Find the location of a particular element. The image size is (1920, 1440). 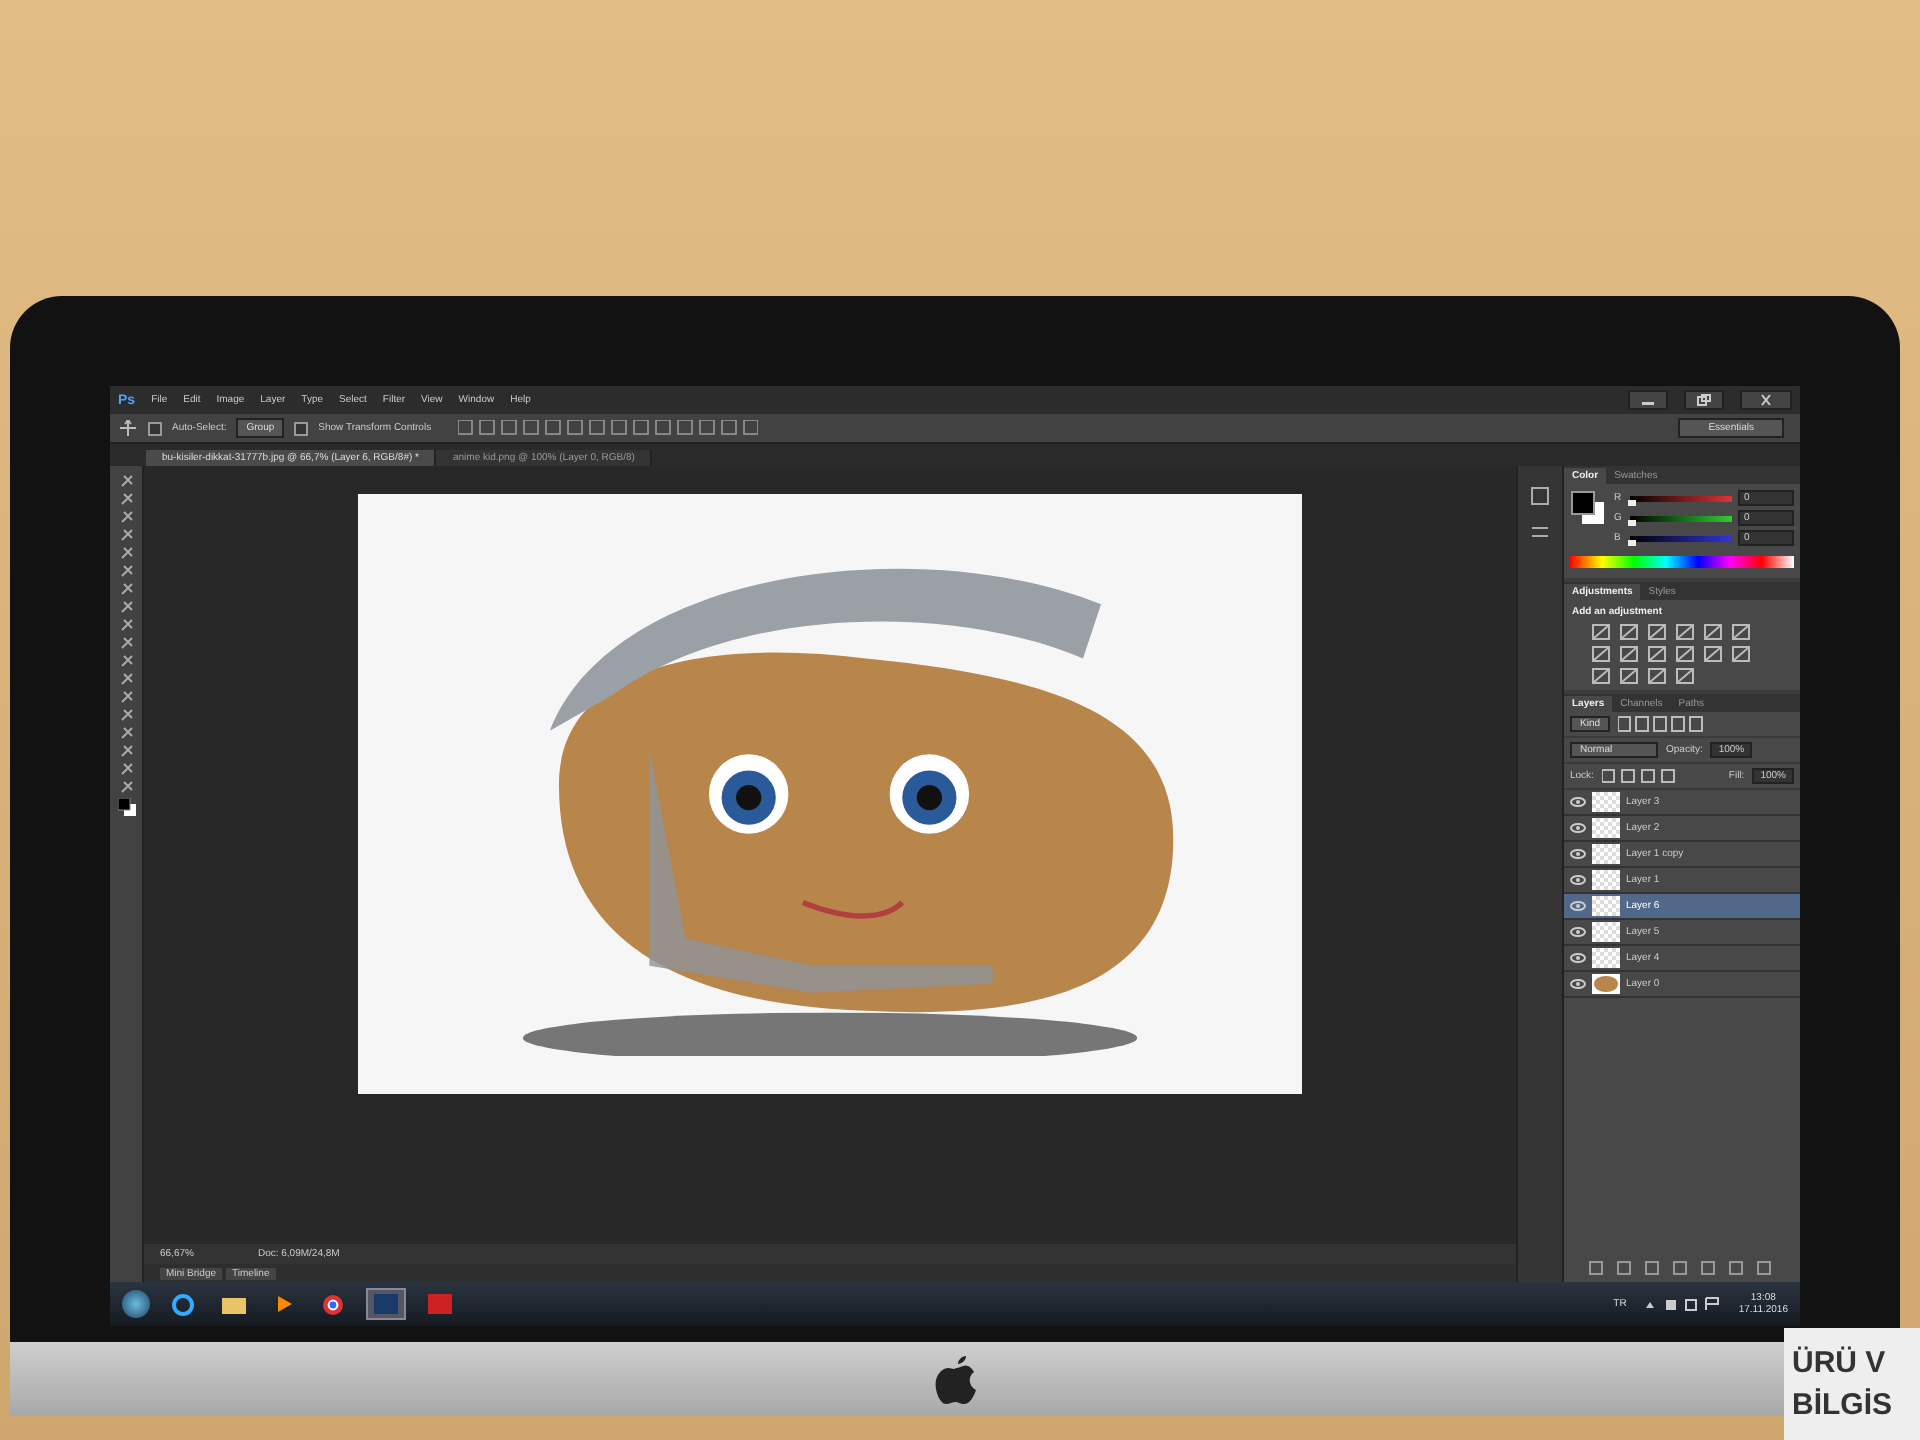

auto-select-checkbox is located at coordinates (155, 428).